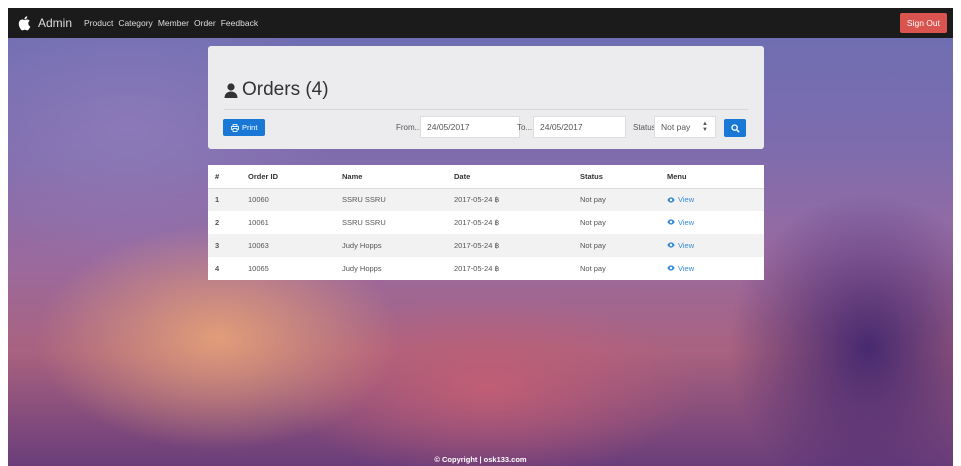 Image resolution: width=961 pixels, height=466 pixels. I want to click on row-number: 2, so click(217, 222).